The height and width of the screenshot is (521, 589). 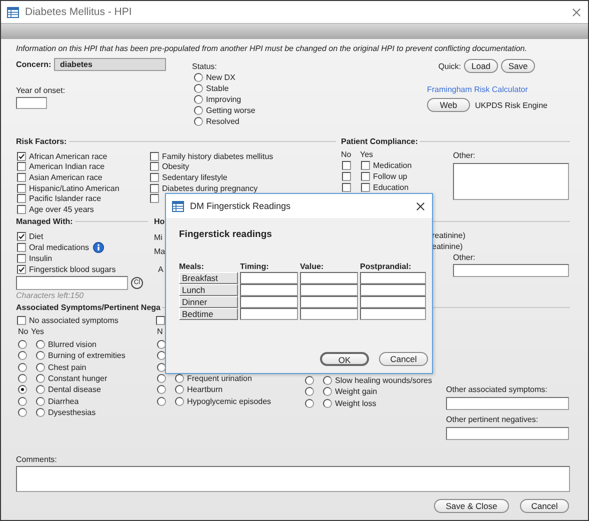 I want to click on comments-field, so click(x=293, y=479).